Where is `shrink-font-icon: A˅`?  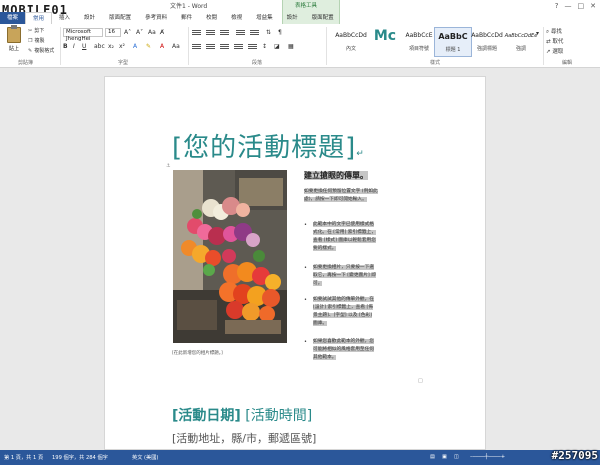
shrink-font-icon: A˅ is located at coordinates (139, 32).